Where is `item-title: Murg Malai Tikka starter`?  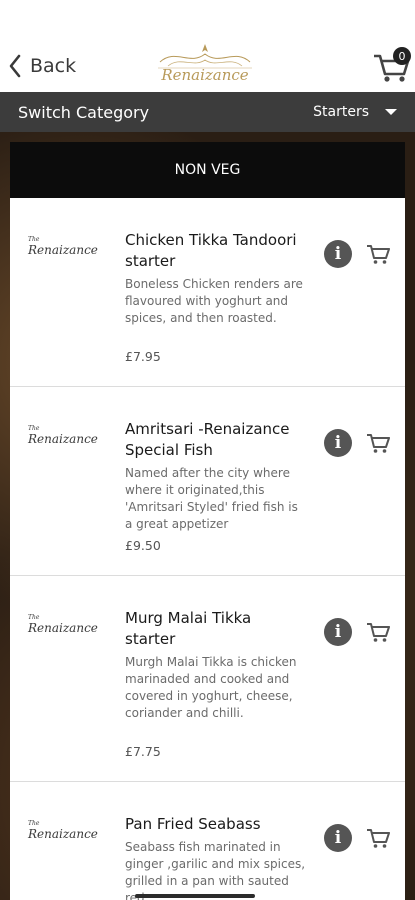
item-title: Murg Malai Tikka starter is located at coordinates (188, 628).